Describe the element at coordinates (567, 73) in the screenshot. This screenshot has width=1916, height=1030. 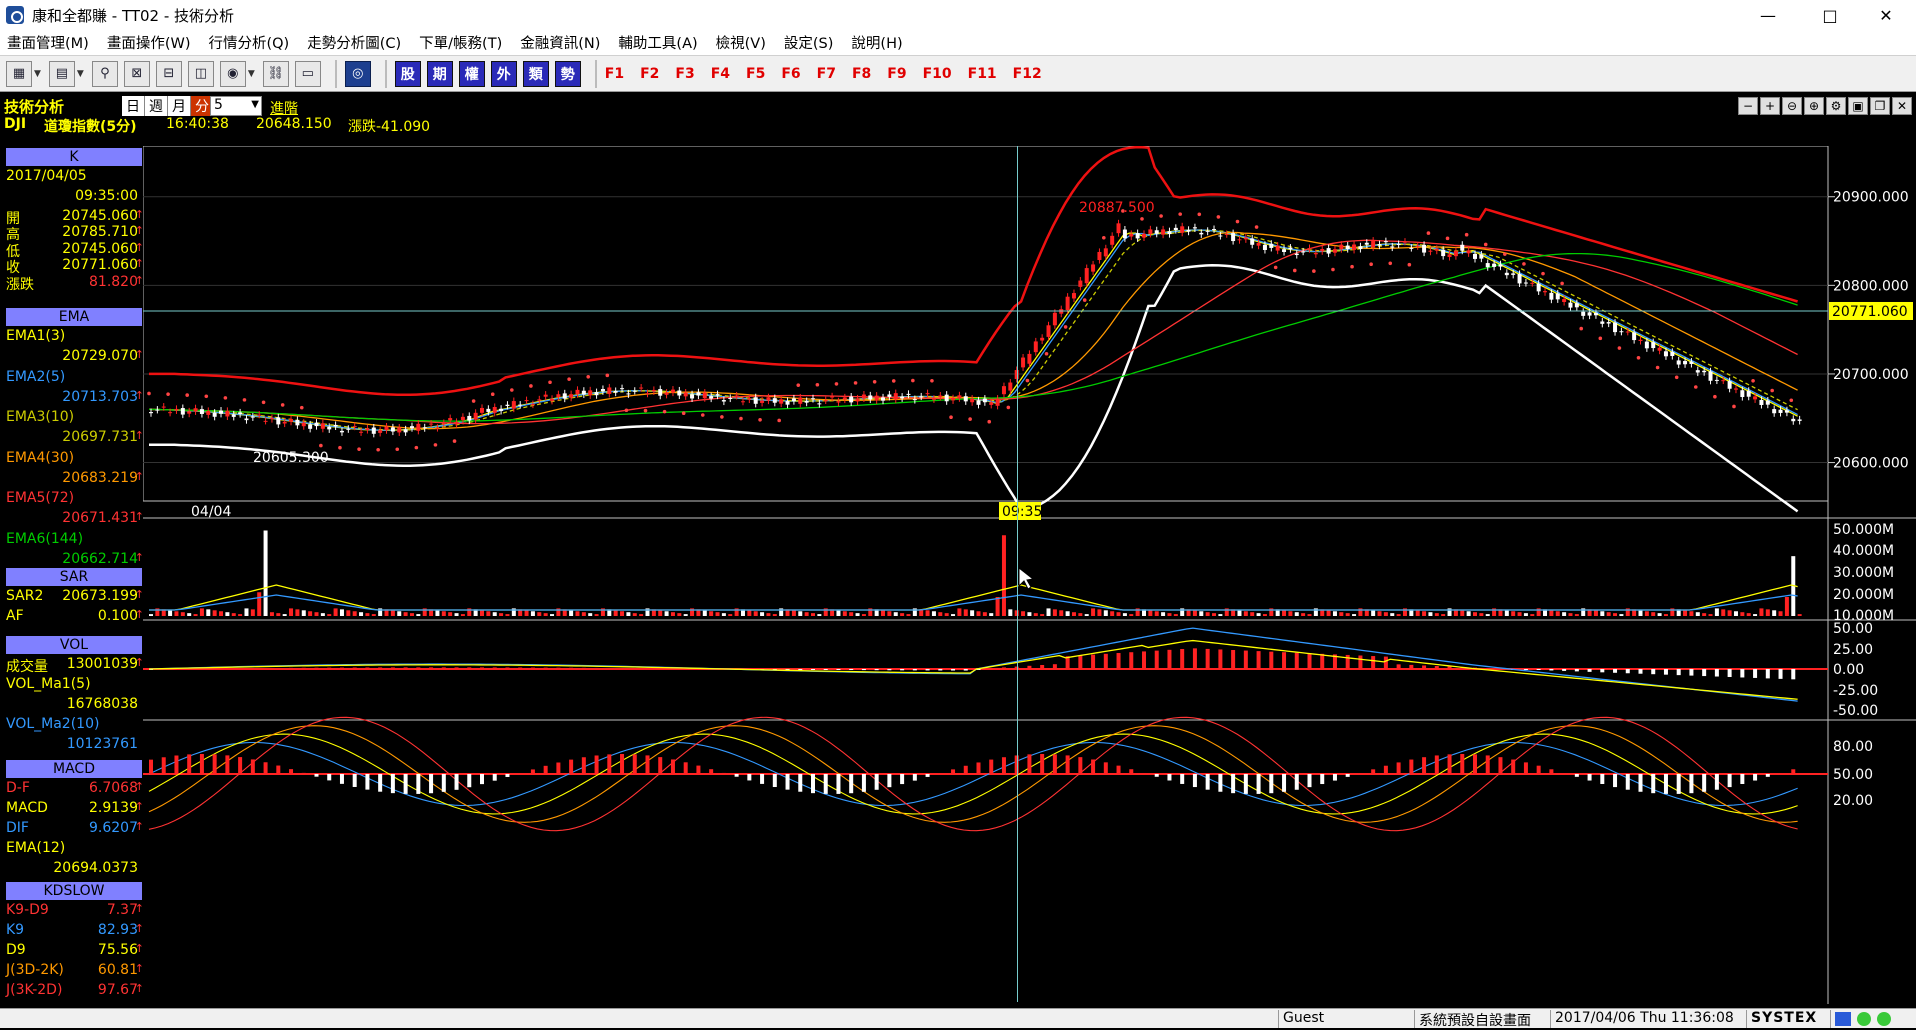
I see `trend-button: 勢` at that location.